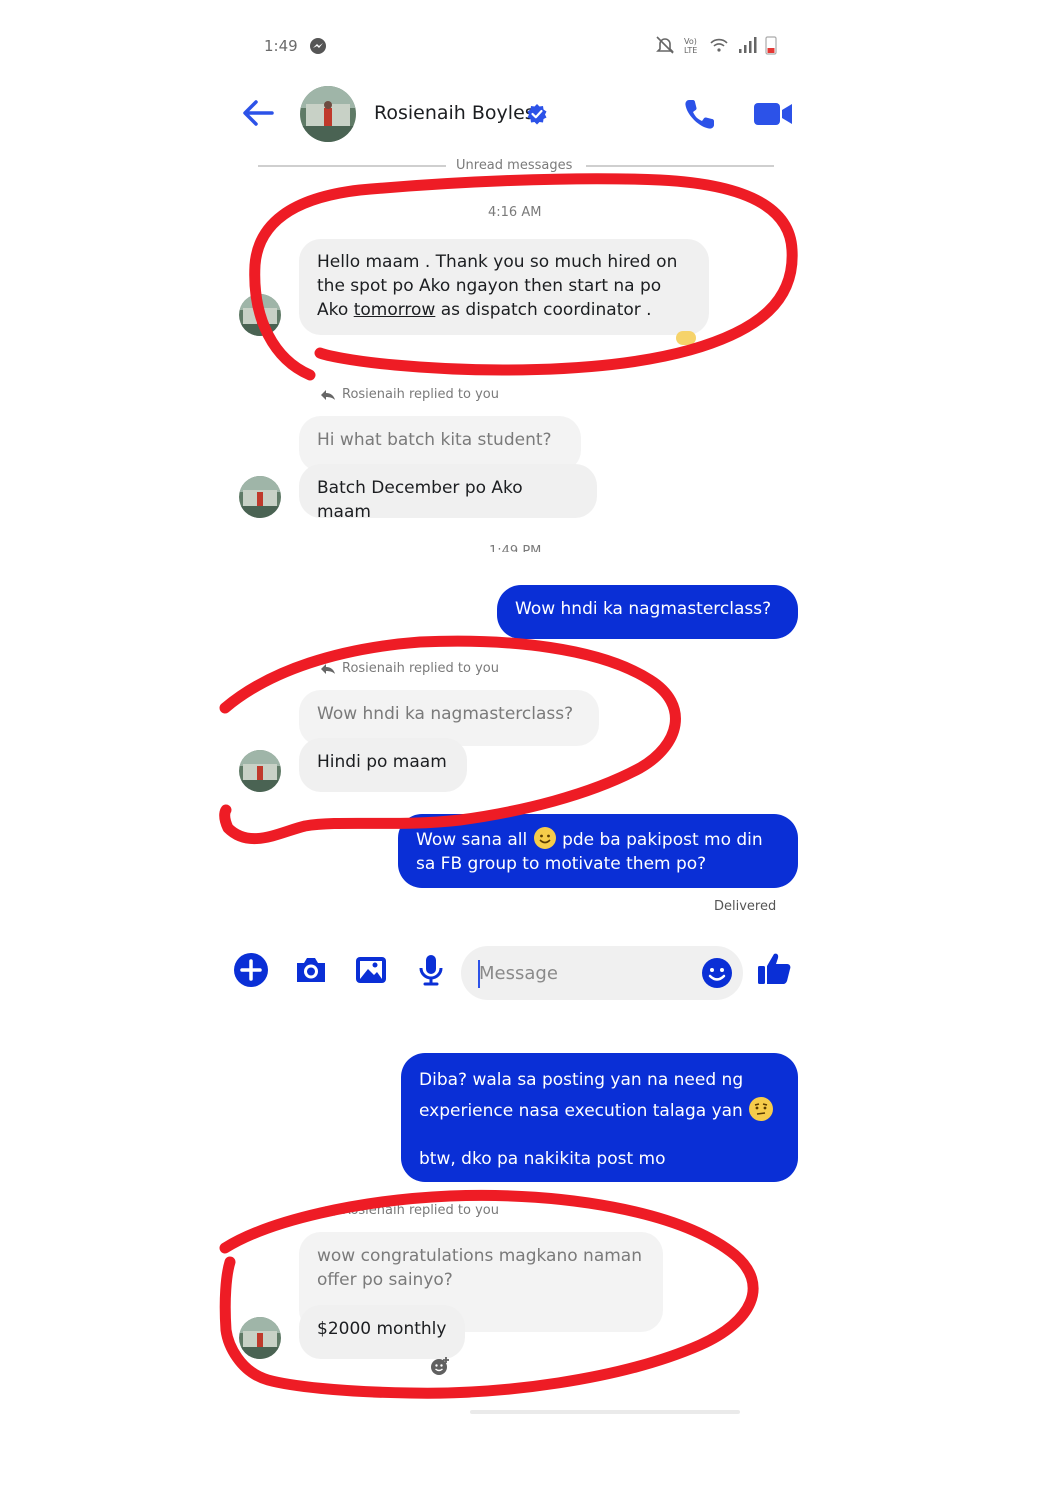 The image size is (1061, 1500). Describe the element at coordinates (440, 1366) in the screenshot. I see `add-reaction-icon` at that location.